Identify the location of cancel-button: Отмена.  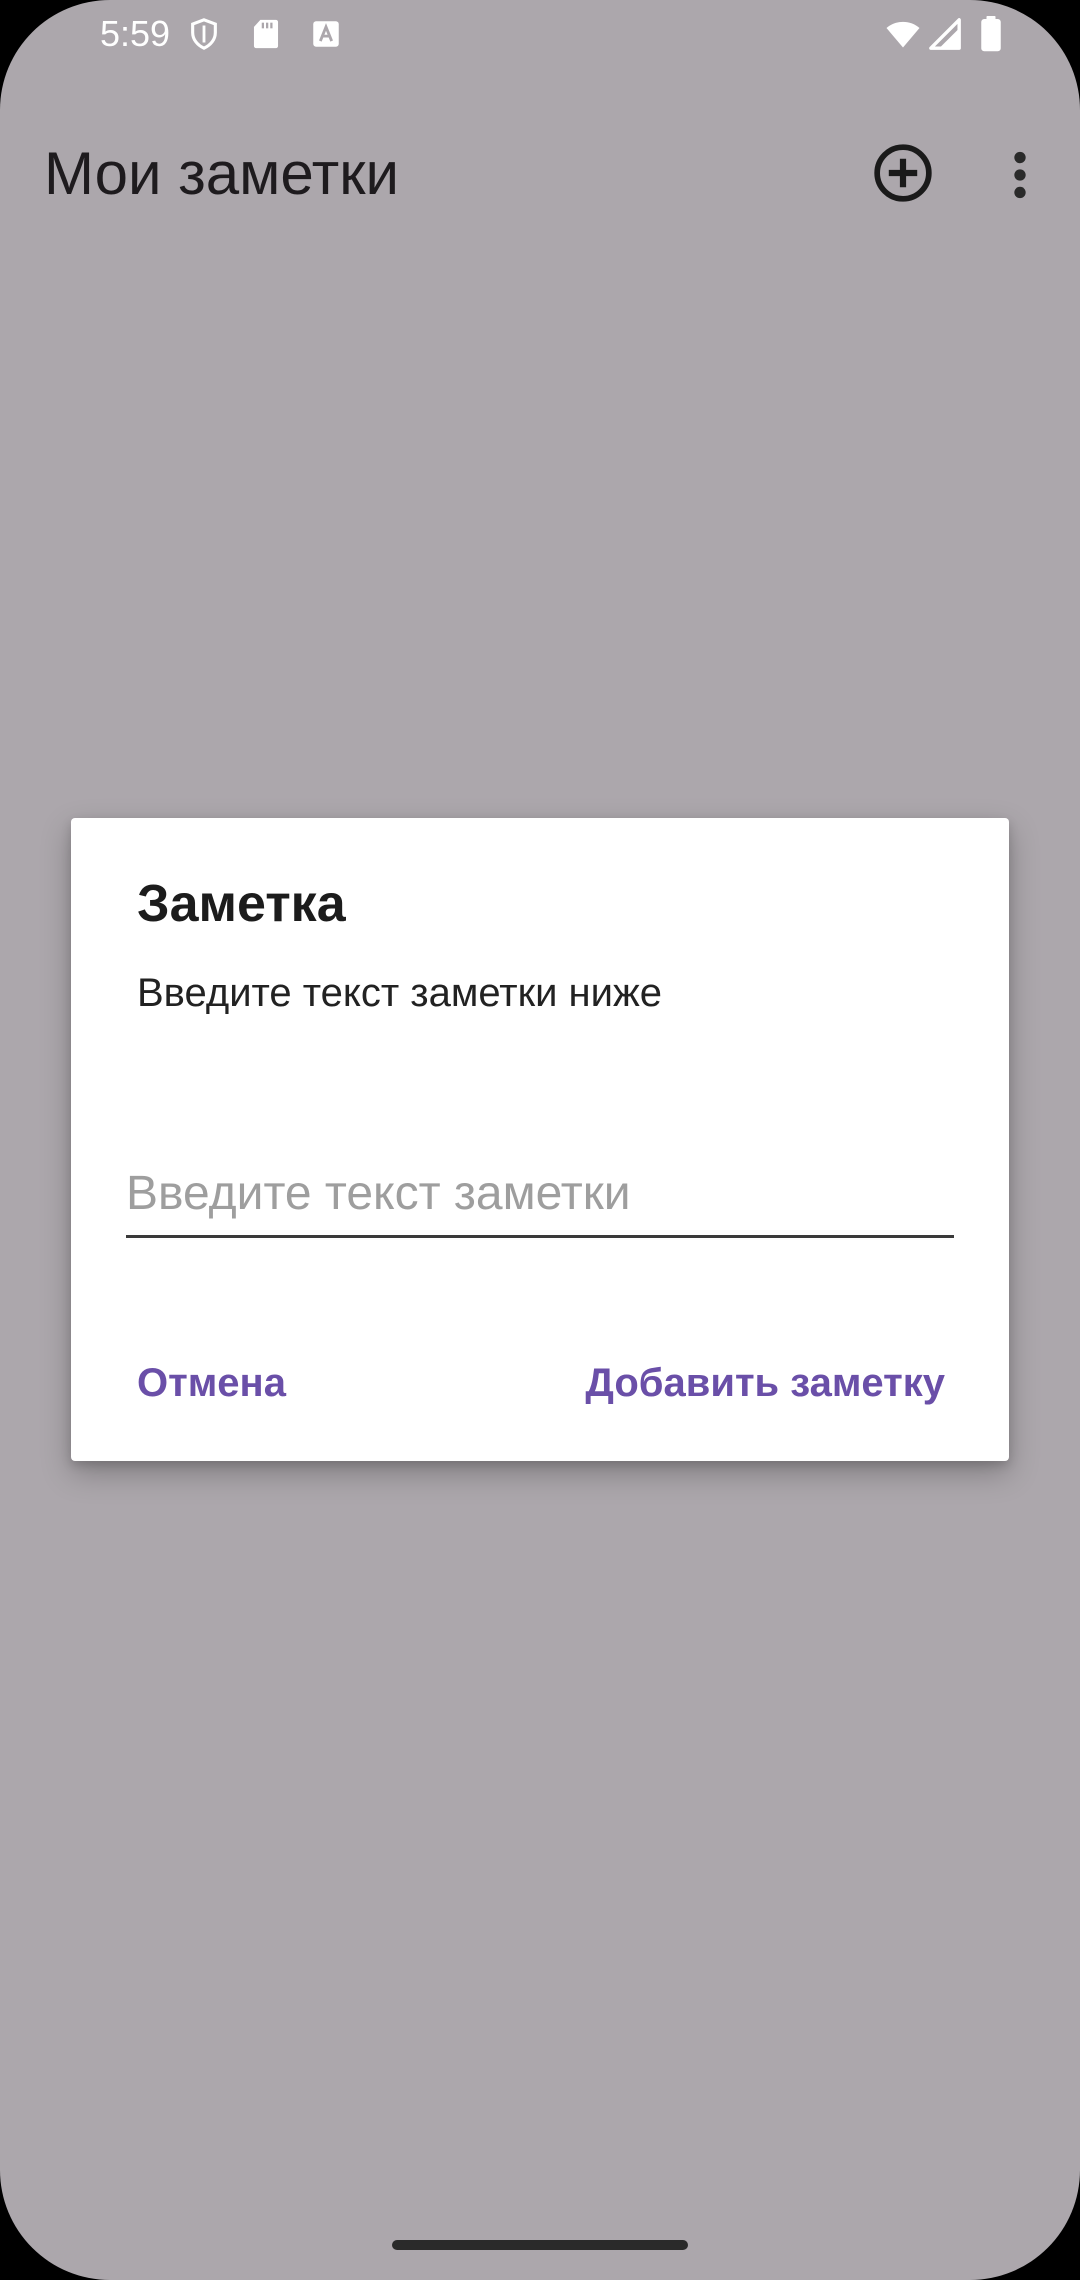
(211, 1383).